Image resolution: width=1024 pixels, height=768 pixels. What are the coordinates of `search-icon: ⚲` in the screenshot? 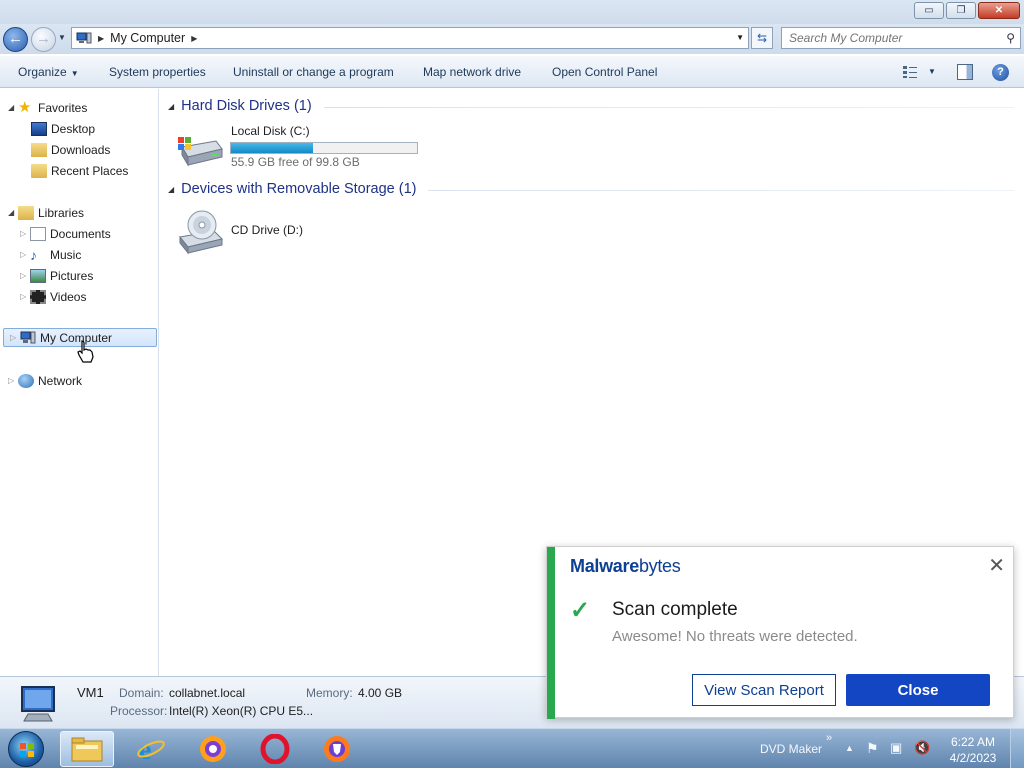 It's located at (1010, 38).